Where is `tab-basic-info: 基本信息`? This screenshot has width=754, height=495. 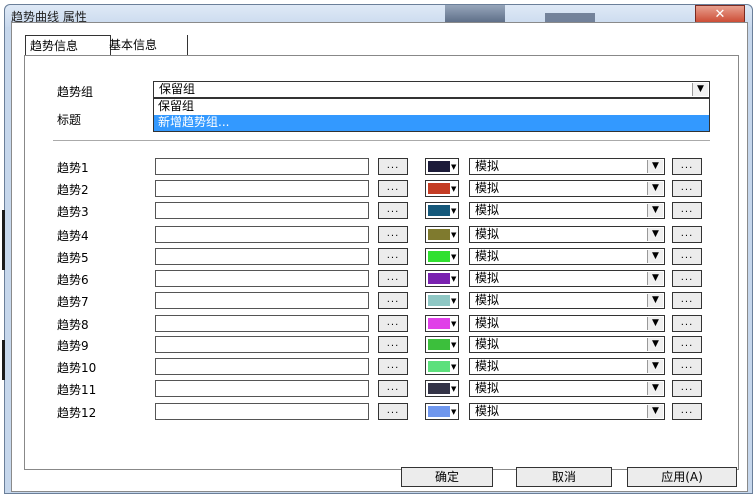
tab-basic-info: 基本信息 is located at coordinates (146, 45).